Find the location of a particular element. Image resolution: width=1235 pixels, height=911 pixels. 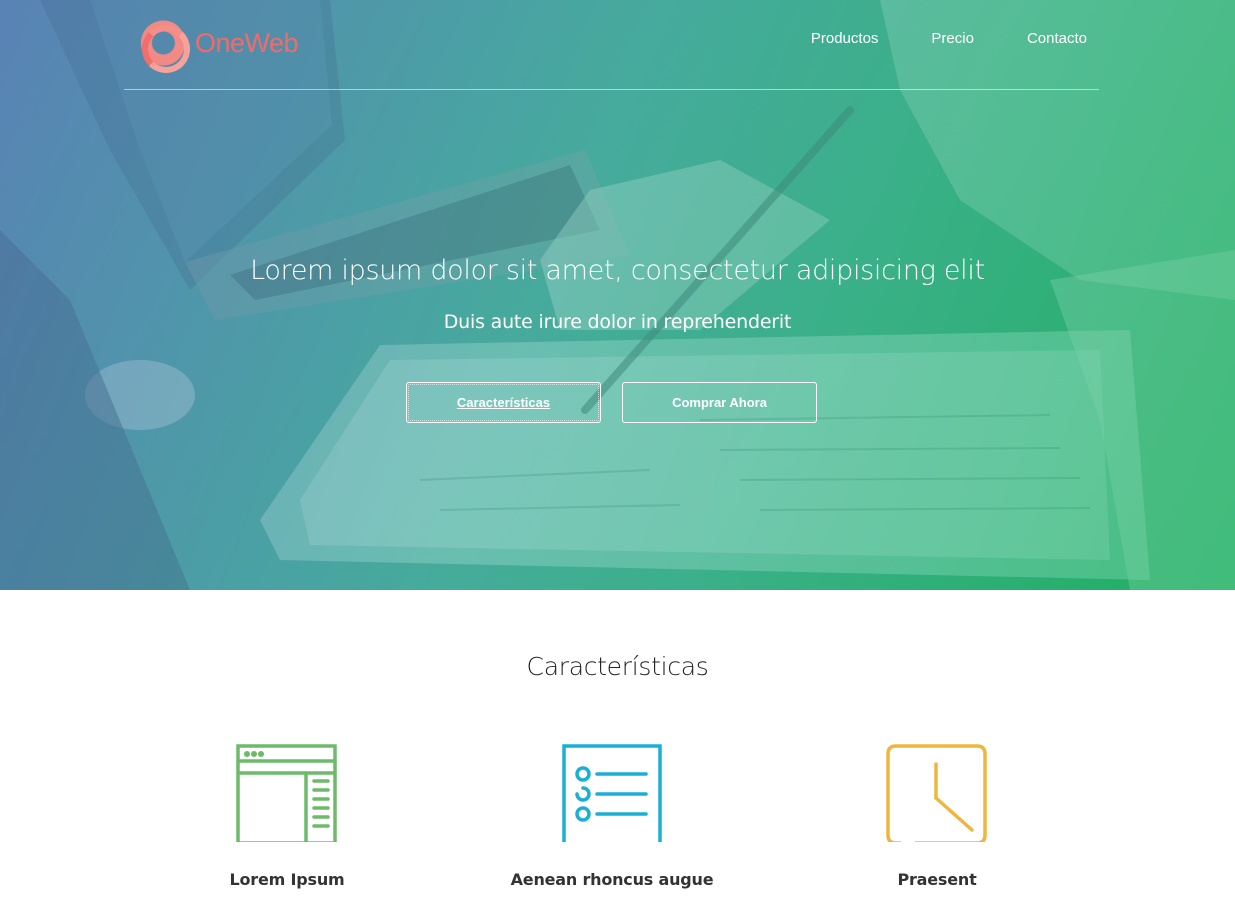

feature-item-praesent: Praesent is located at coordinates (937, 814).